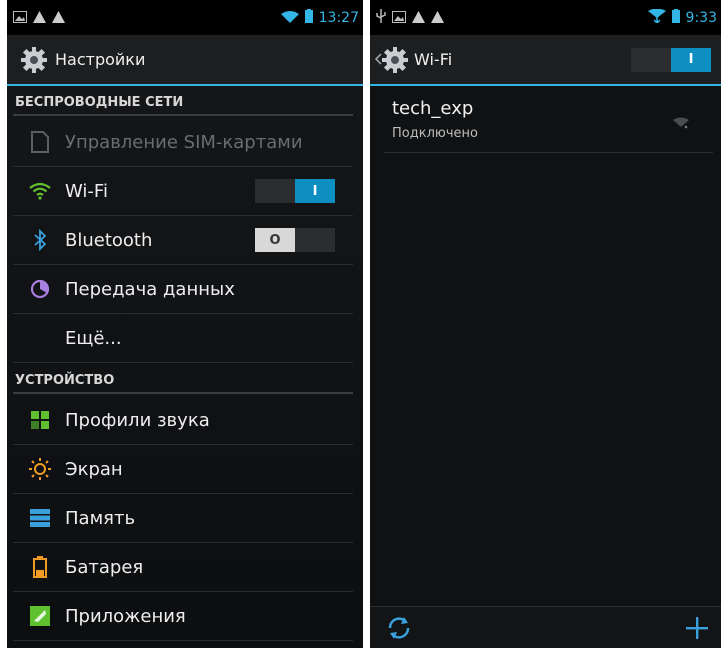  What do you see at coordinates (40, 518) in the screenshot?
I see `storage-icon` at bounding box center [40, 518].